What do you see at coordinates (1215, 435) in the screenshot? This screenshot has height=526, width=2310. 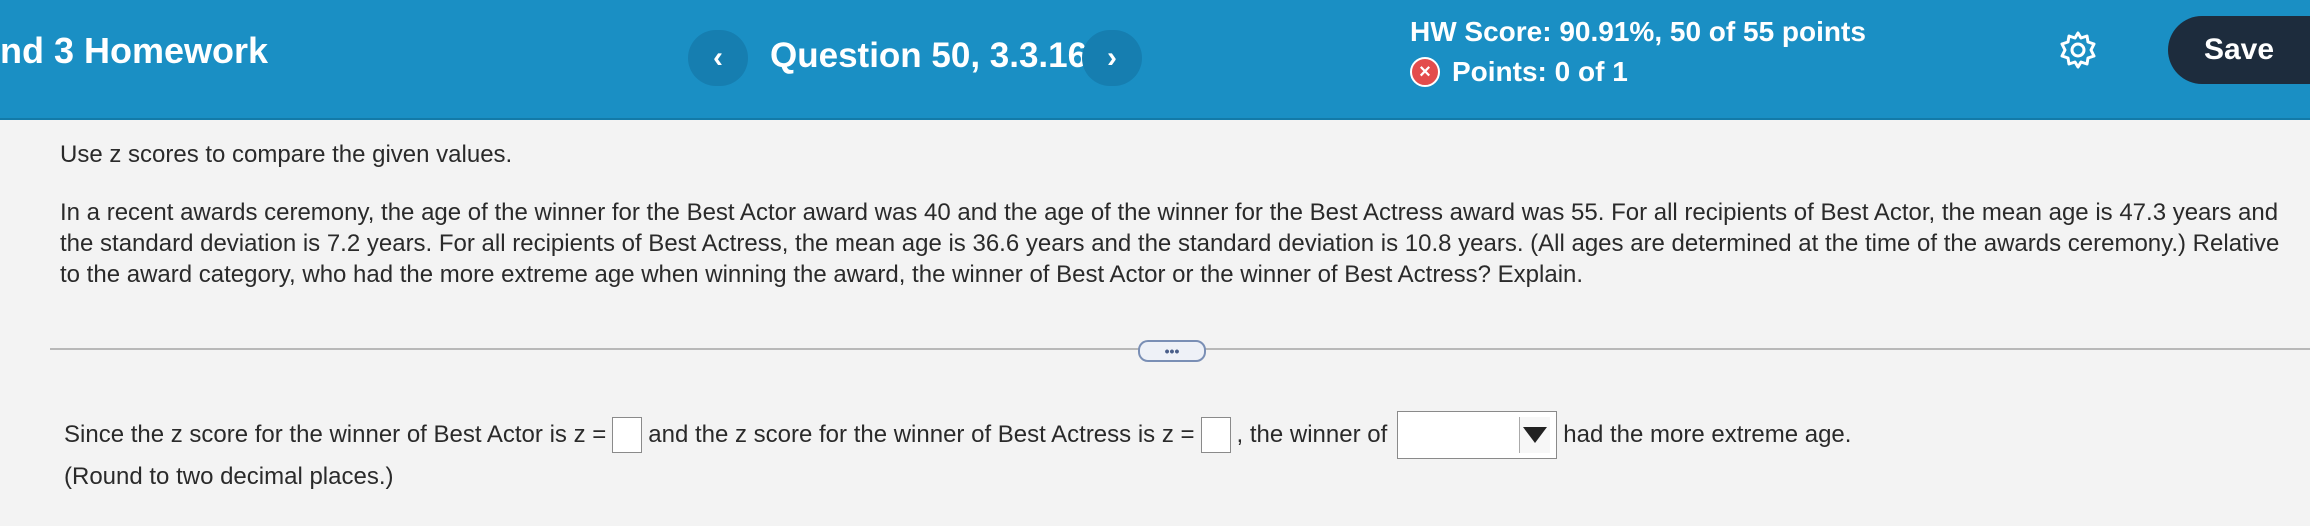 I see `actress-z-input` at bounding box center [1215, 435].